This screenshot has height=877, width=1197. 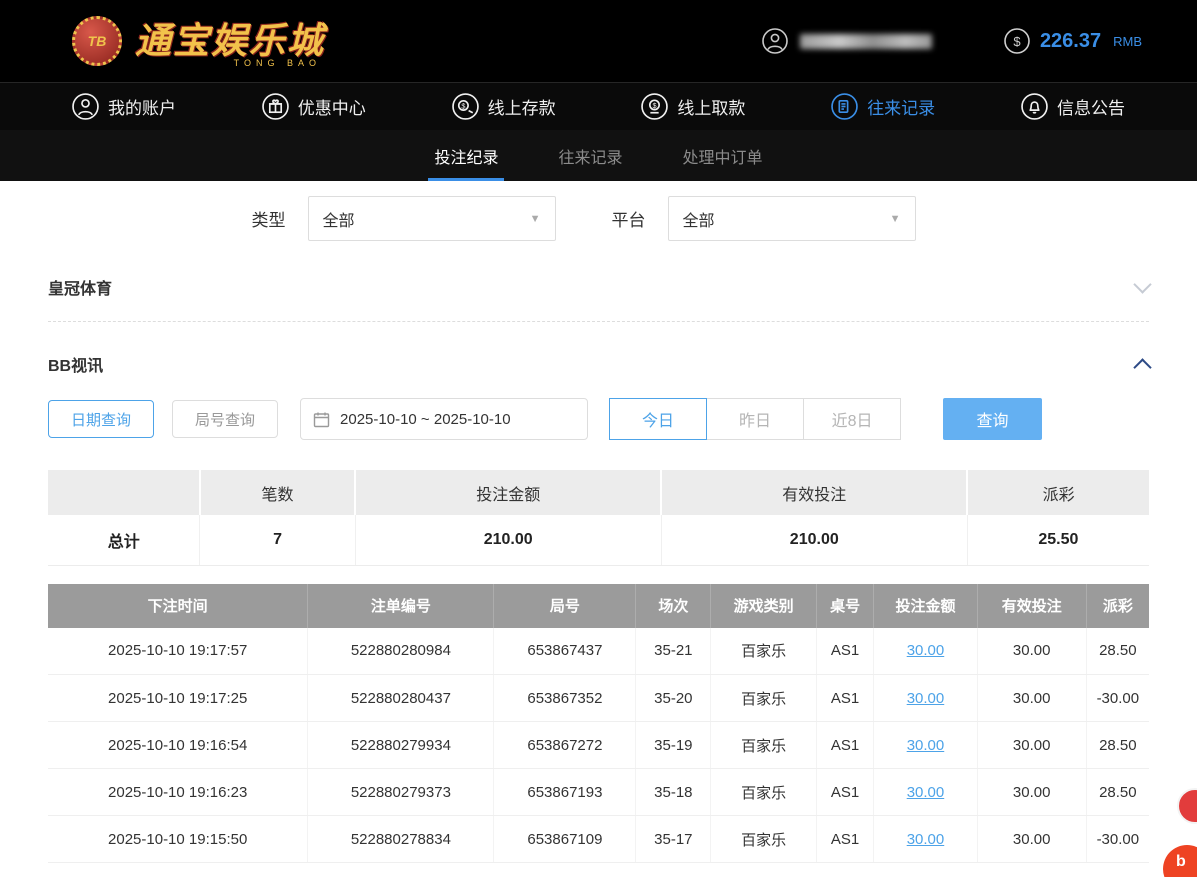 I want to click on cell-round-no: 653867352, so click(x=565, y=698).